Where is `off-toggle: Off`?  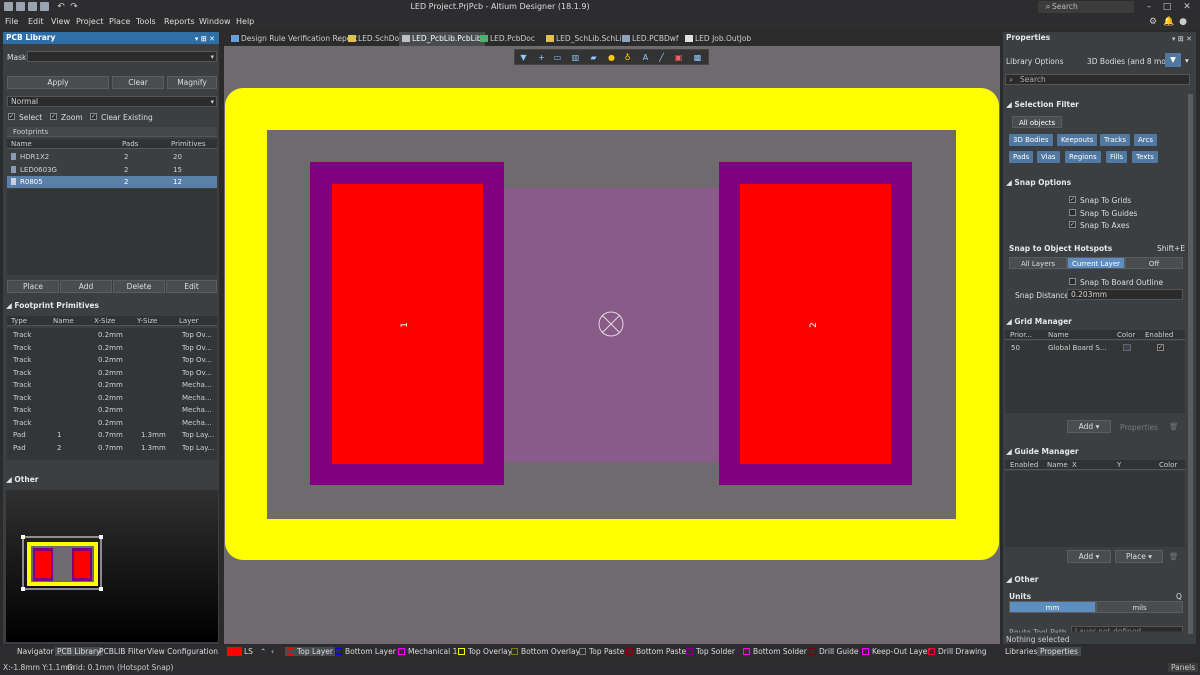
off-toggle: Off is located at coordinates (1154, 263).